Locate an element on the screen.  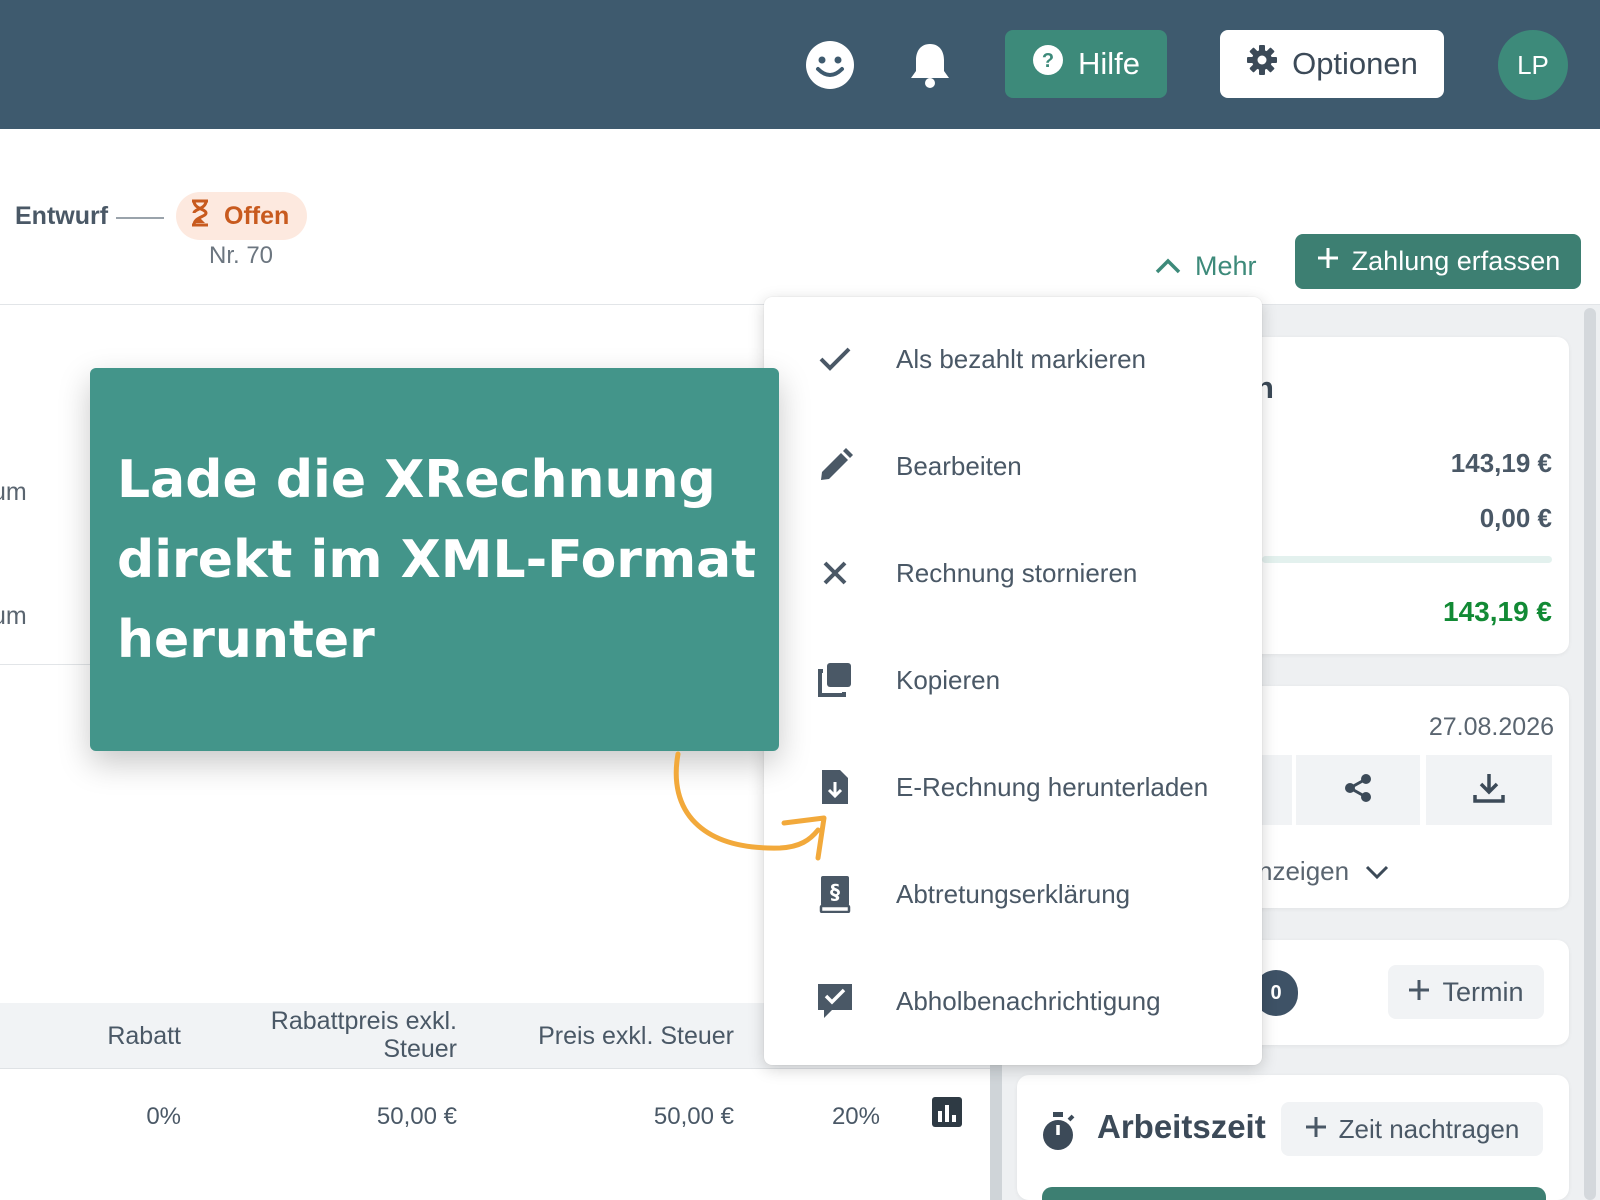
menu-item-label: Abholbenachrichtigung is located at coordinates (1028, 1000).